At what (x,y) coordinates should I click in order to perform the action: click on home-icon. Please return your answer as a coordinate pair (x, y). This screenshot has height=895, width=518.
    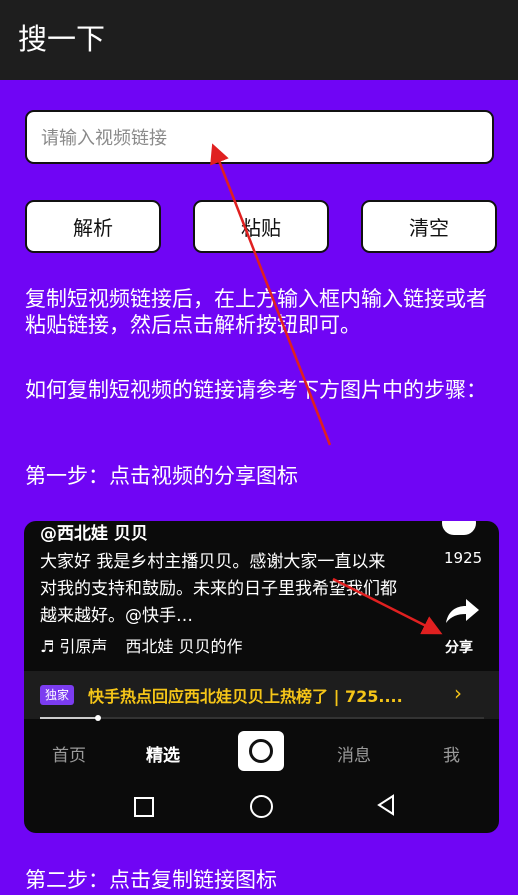
    Looking at the image, I should click on (261, 806).